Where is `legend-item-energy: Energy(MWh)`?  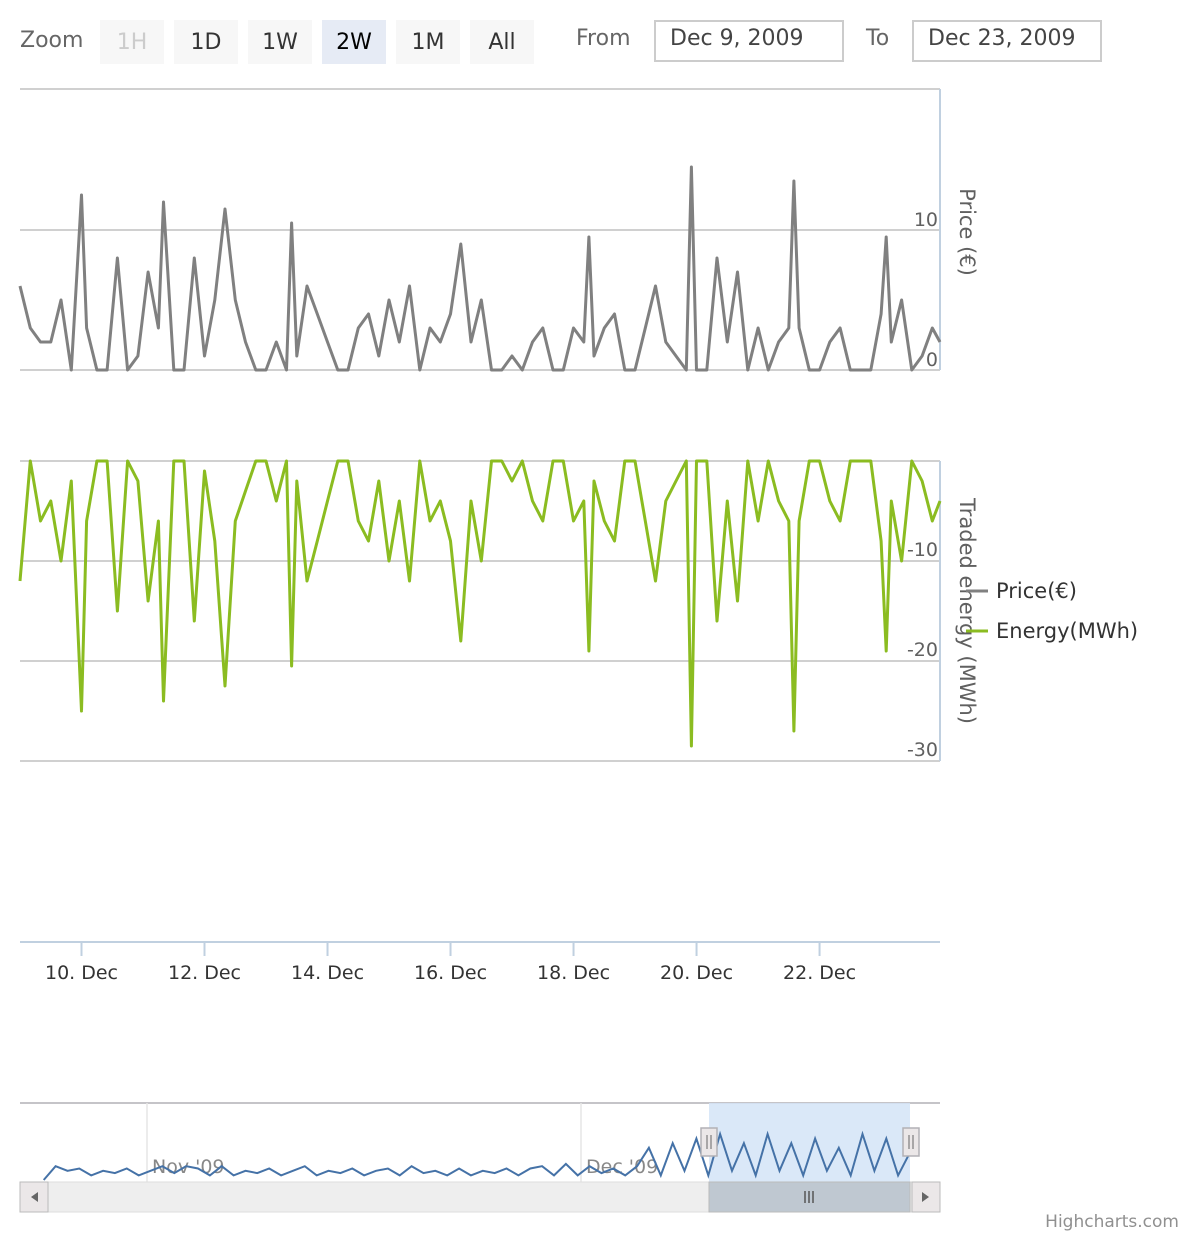
legend-item-energy: Energy(MWh) is located at coordinates (1052, 631).